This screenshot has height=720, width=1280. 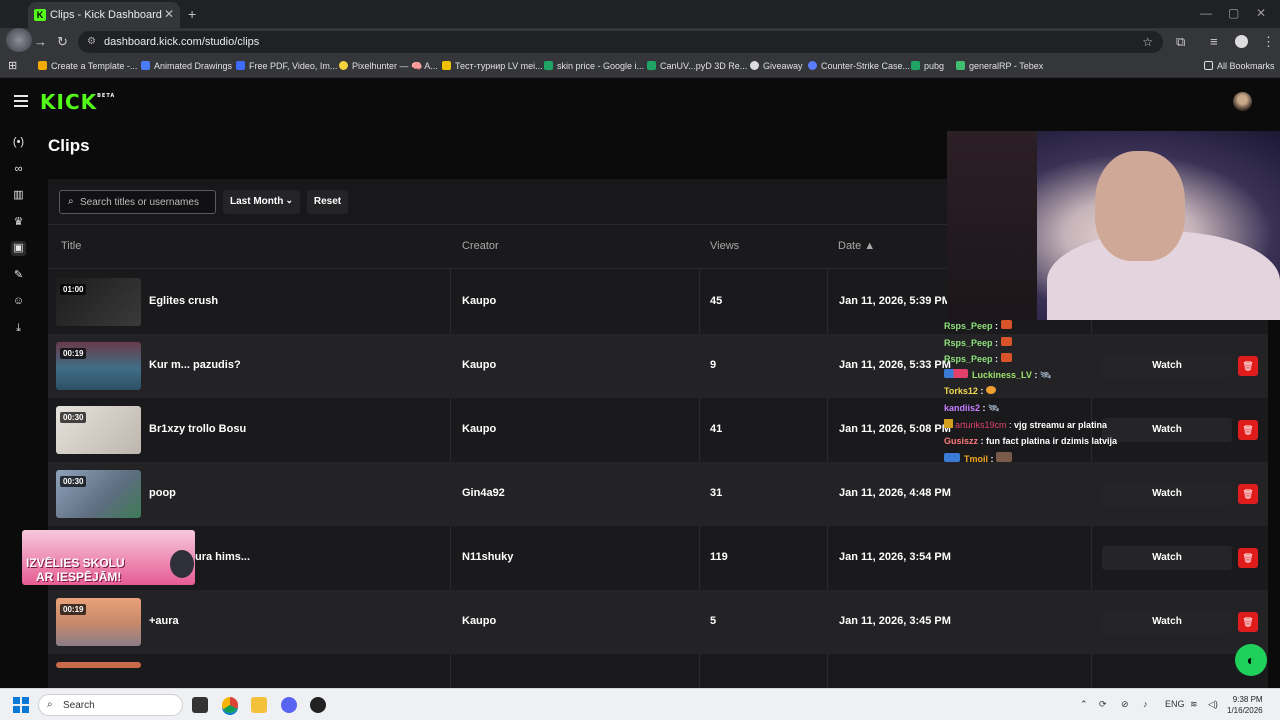 What do you see at coordinates (1233, 13) in the screenshot?
I see `maximize-icon: ▢` at bounding box center [1233, 13].